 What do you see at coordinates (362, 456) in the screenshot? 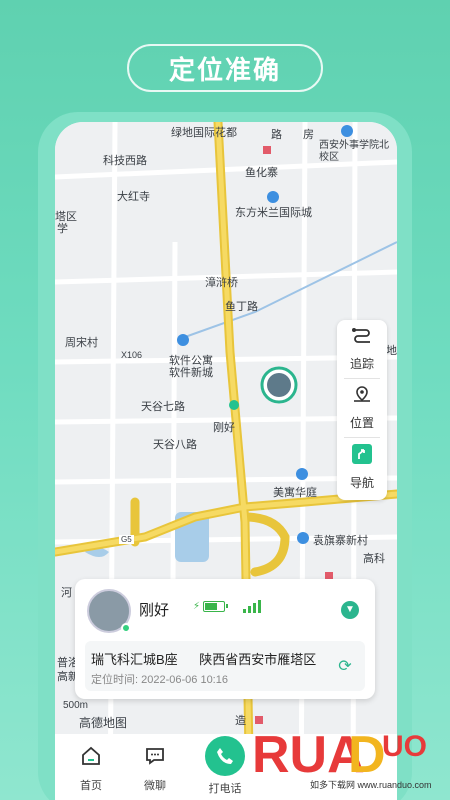
I see `navigation-icon` at bounding box center [362, 456].